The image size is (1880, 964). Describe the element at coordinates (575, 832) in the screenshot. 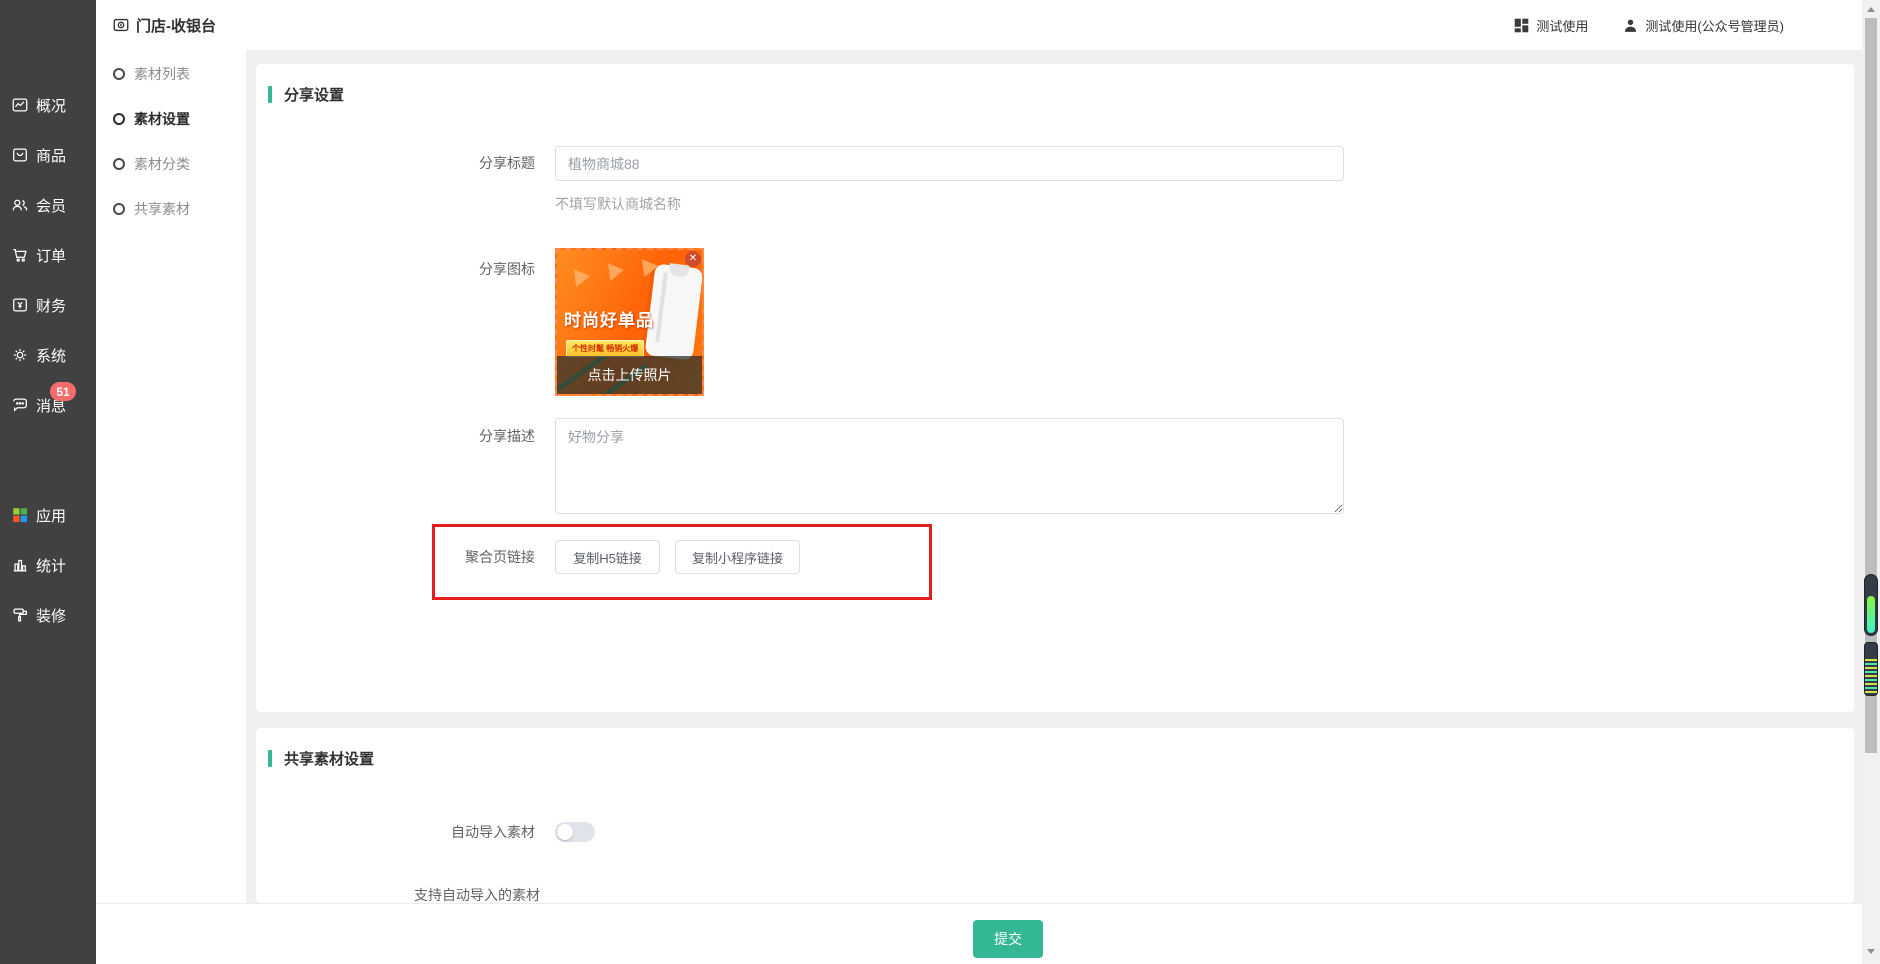

I see `auto-import-toggle` at that location.